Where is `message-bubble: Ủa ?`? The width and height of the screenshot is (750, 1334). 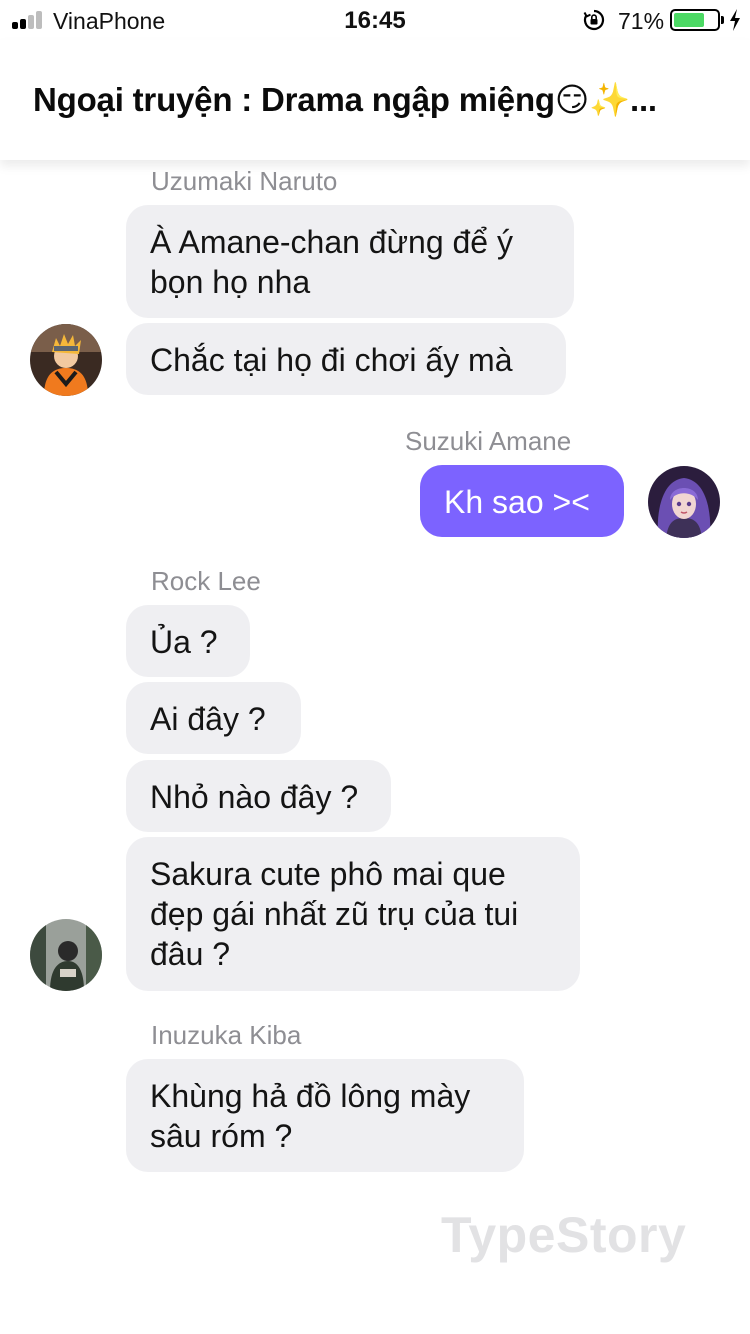 message-bubble: Ủa ? is located at coordinates (188, 641).